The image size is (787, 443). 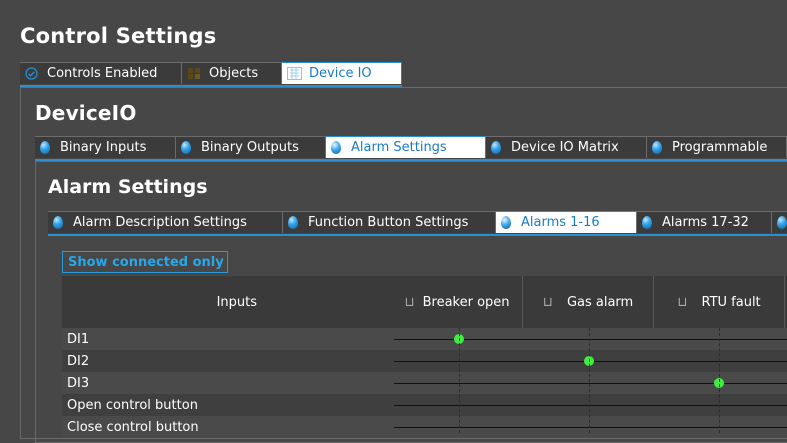 I want to click on tab-label: Binary Outputs, so click(x=250, y=147).